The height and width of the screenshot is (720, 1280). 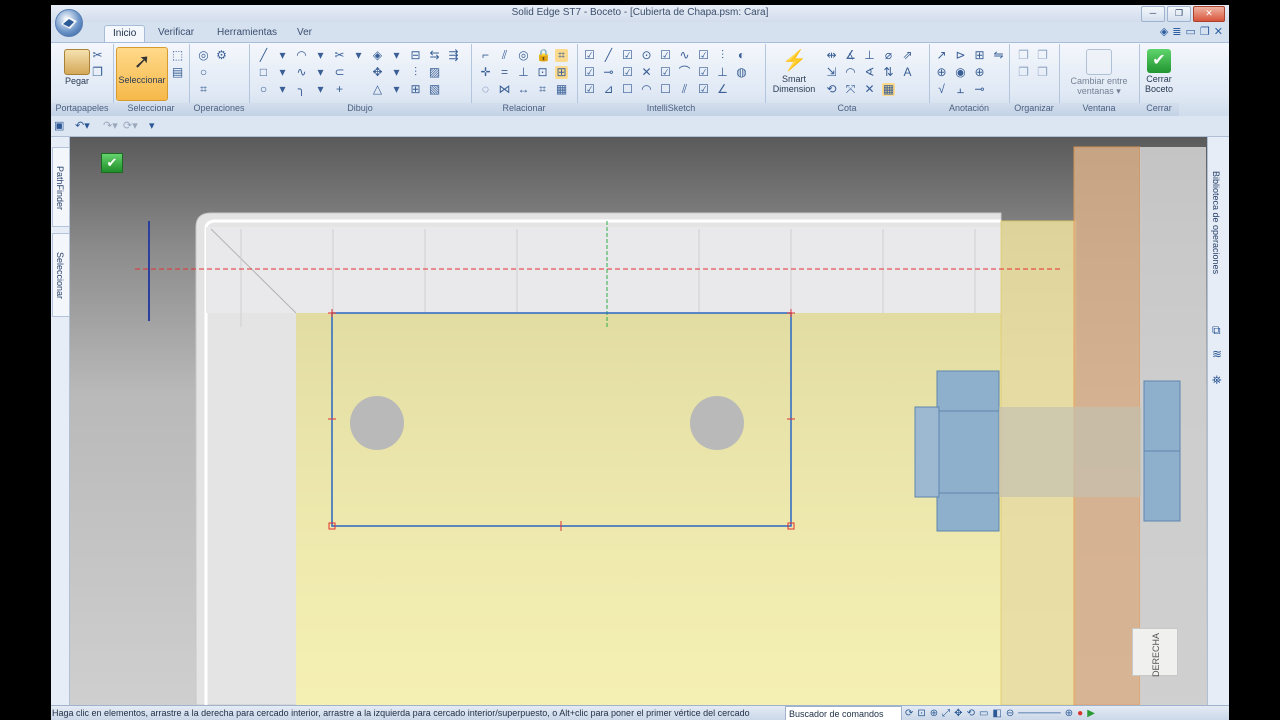 What do you see at coordinates (979, 72) in the screenshot?
I see `center-mark-icon: ⊕` at bounding box center [979, 72].